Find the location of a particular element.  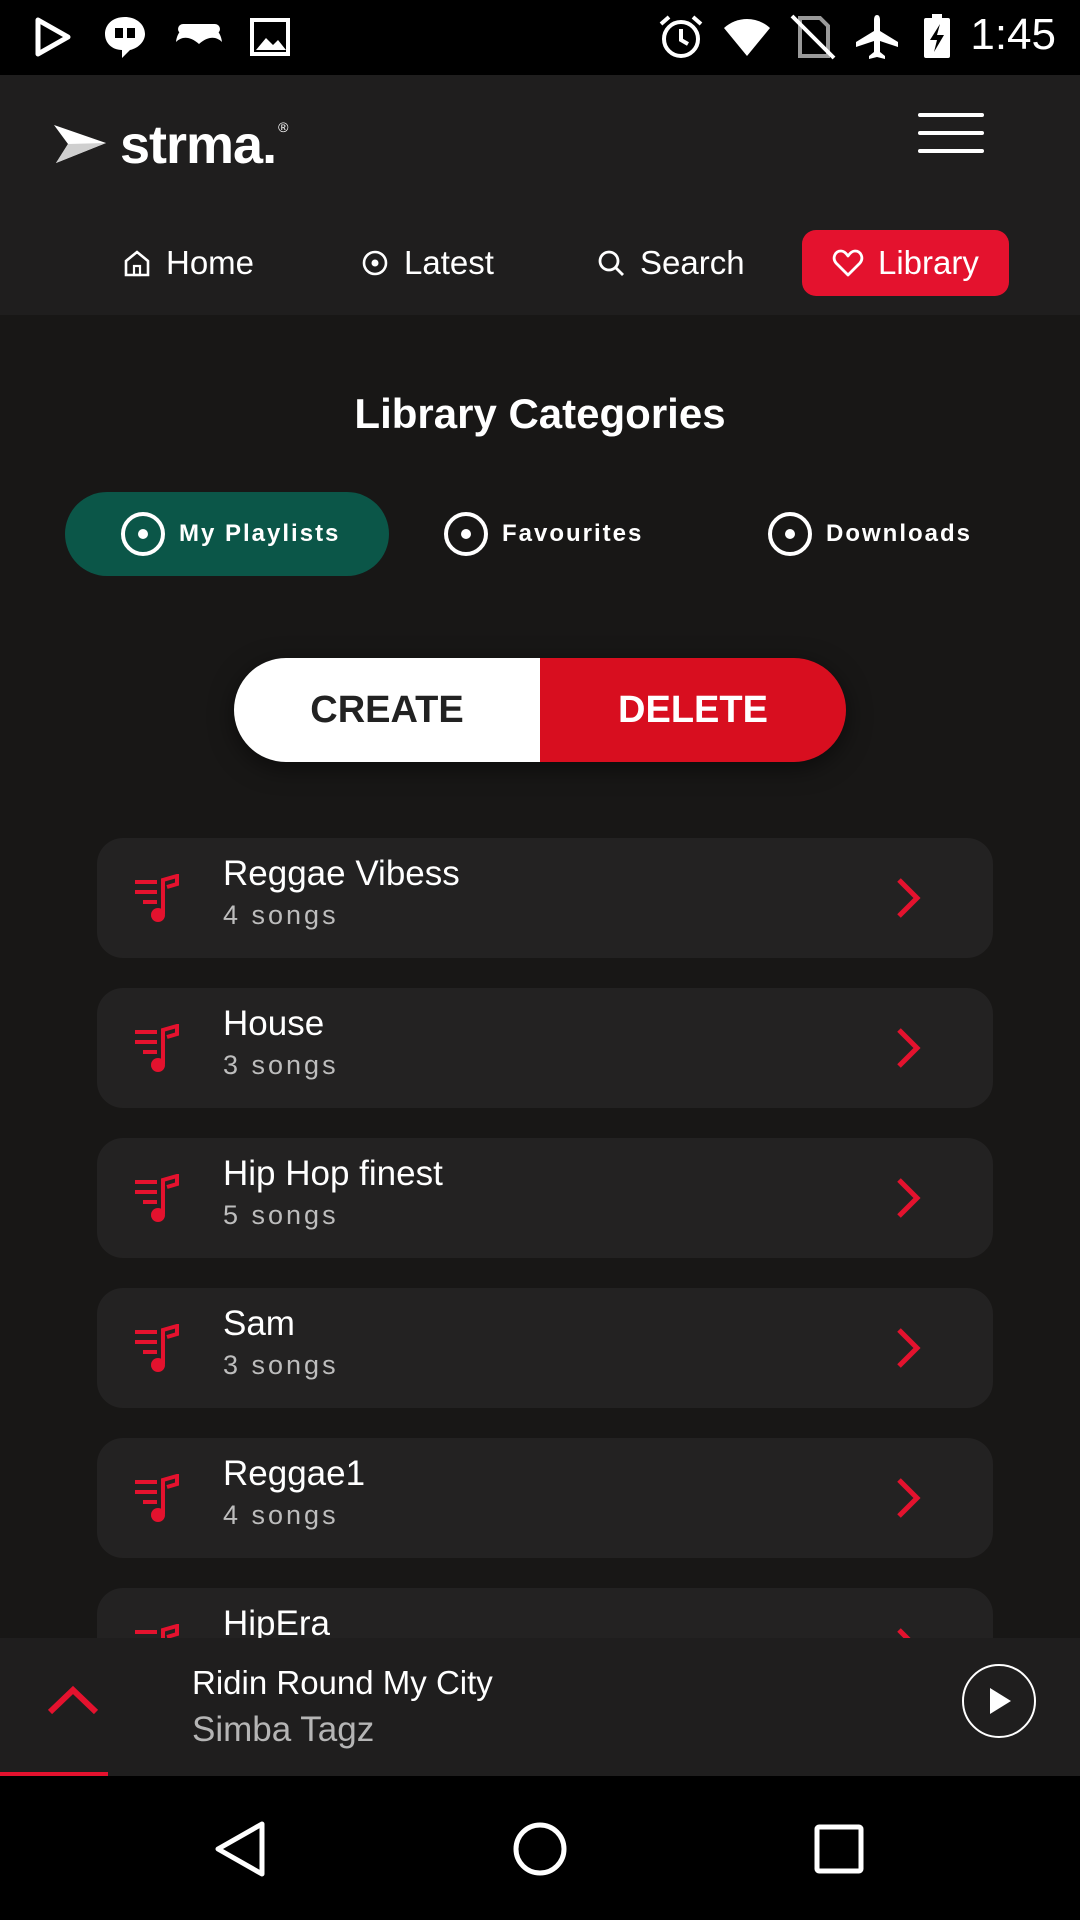

nav-library: Library is located at coordinates (905, 263).